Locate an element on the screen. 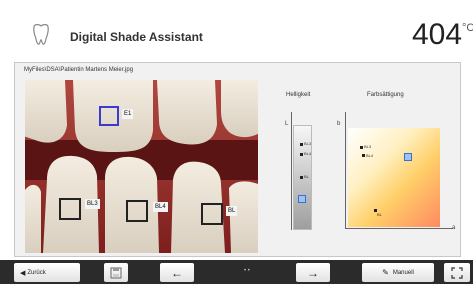 The height and width of the screenshot is (284, 473). saturation-chart is located at coordinates (394, 177).